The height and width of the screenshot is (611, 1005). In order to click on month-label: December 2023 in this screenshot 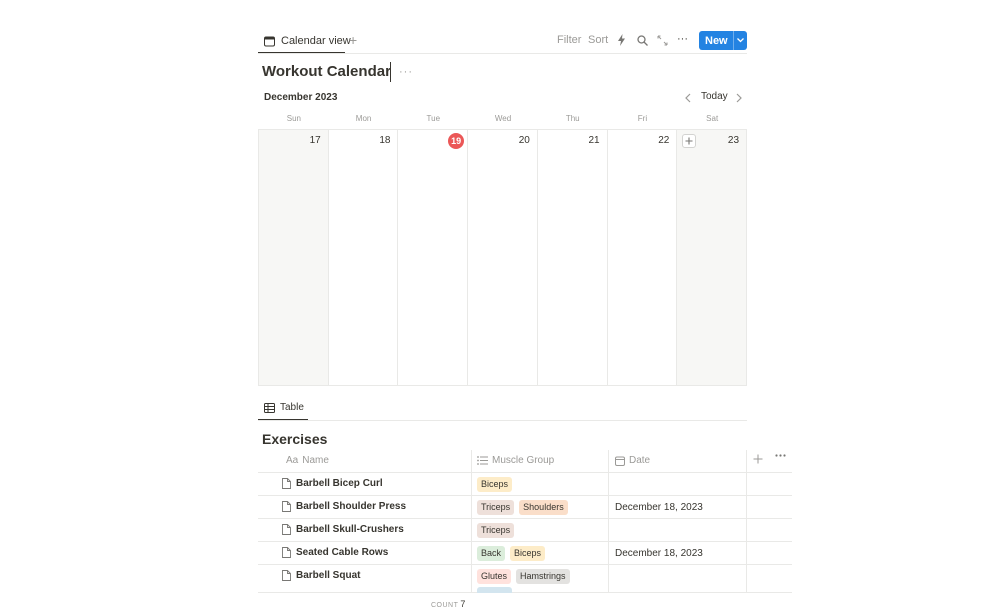, I will do `click(301, 97)`.